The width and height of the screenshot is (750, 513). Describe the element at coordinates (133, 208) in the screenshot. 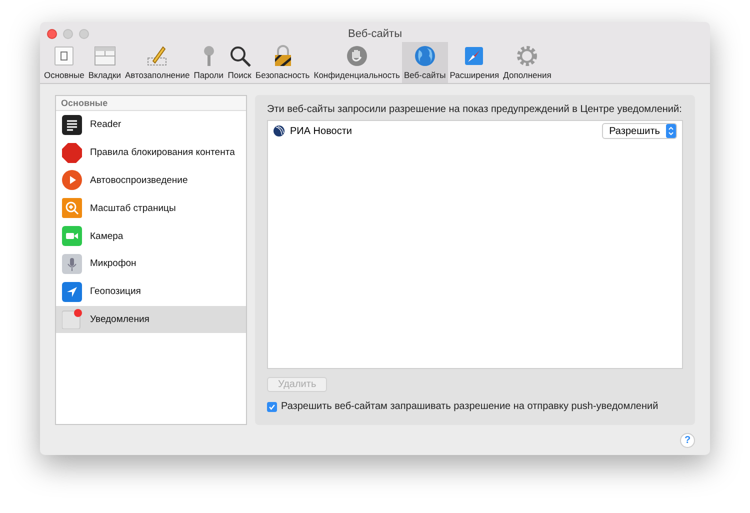

I see `sidebar-item-label: Масштаб страницы` at that location.